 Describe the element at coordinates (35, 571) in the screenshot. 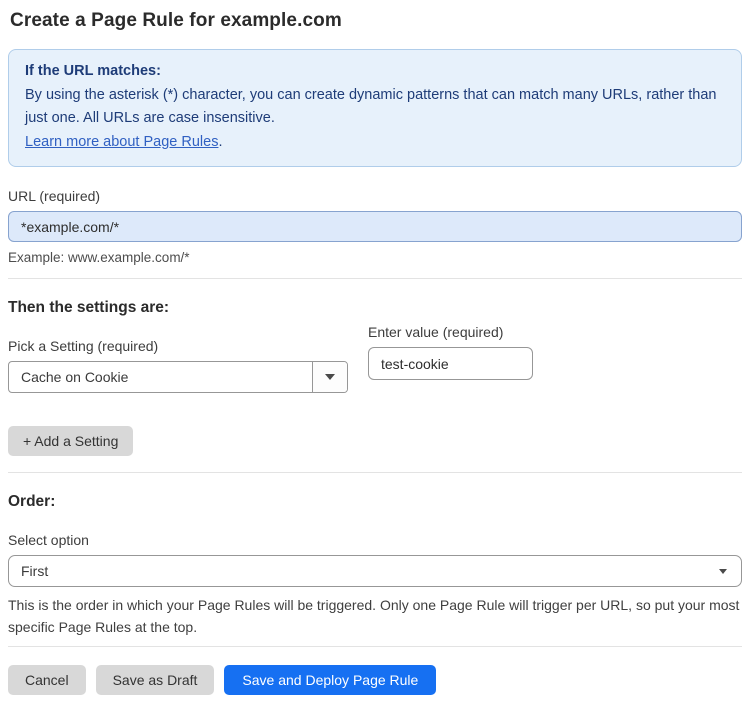

I see `order-select-value: First` at that location.